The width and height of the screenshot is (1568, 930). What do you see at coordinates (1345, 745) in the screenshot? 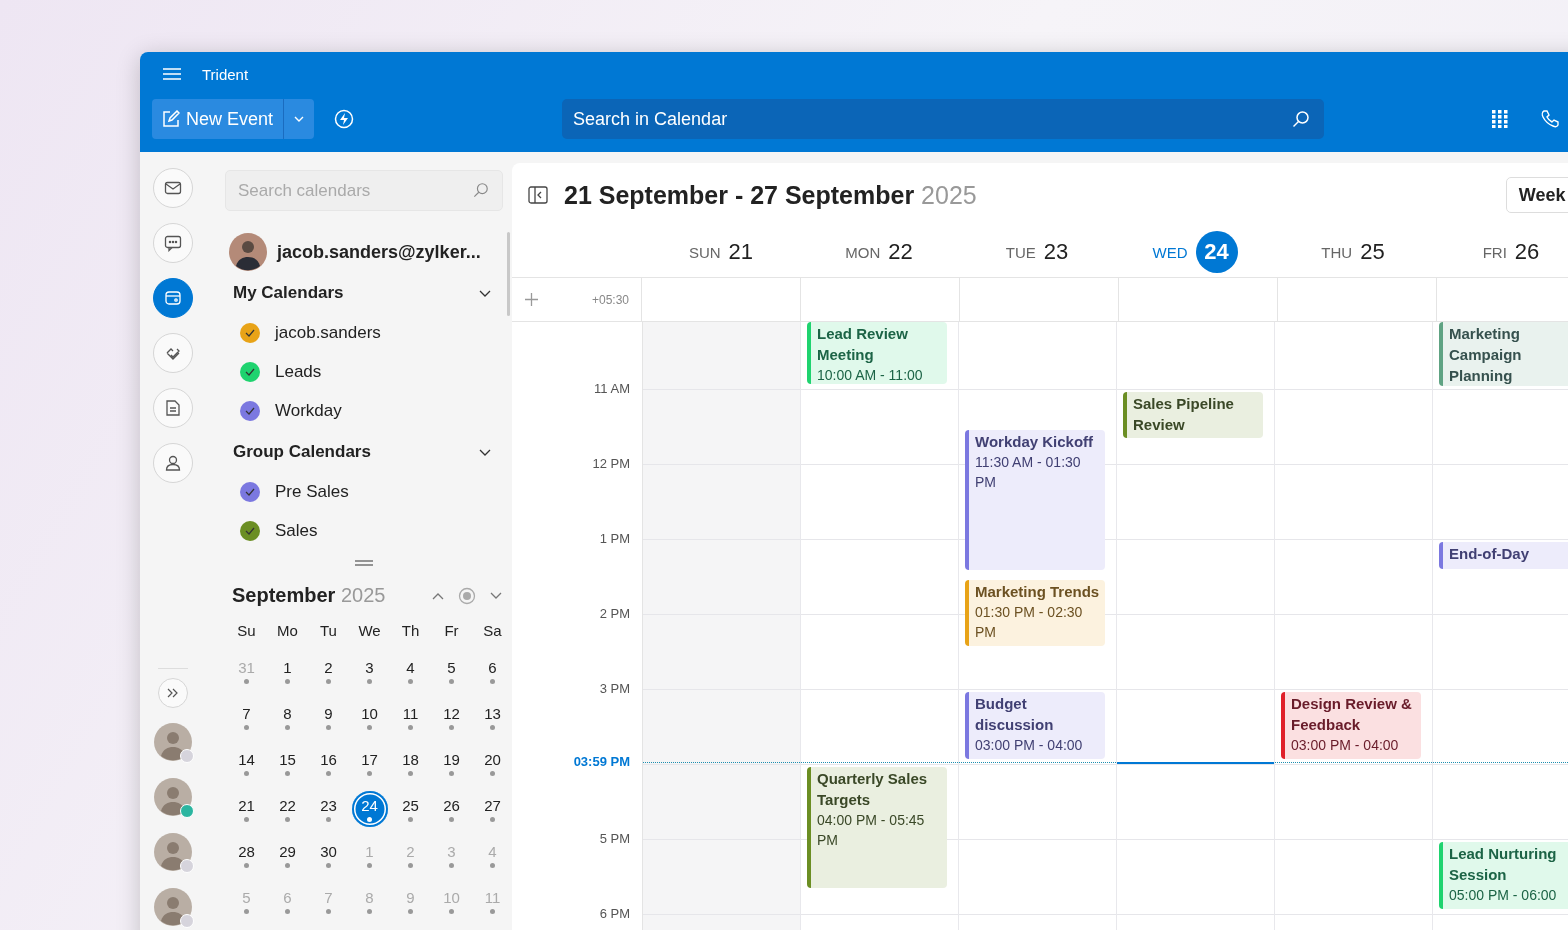
I see `event-time: 03:00 PM - 04:00` at bounding box center [1345, 745].